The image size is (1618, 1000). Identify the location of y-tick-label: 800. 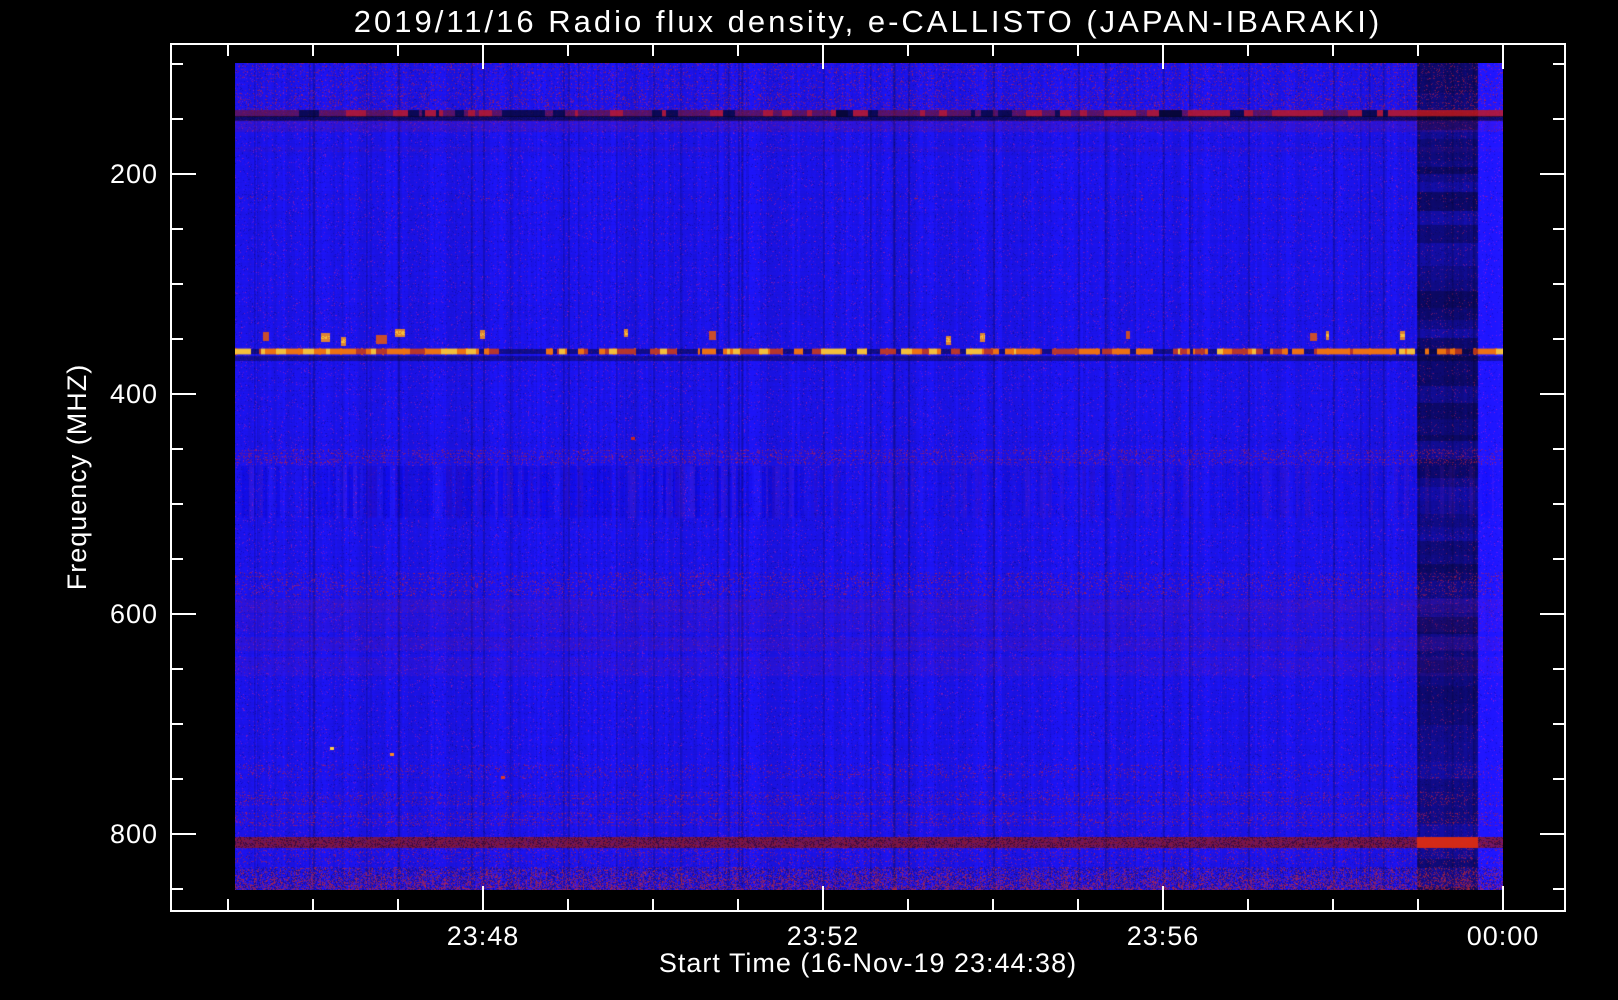
(133, 833).